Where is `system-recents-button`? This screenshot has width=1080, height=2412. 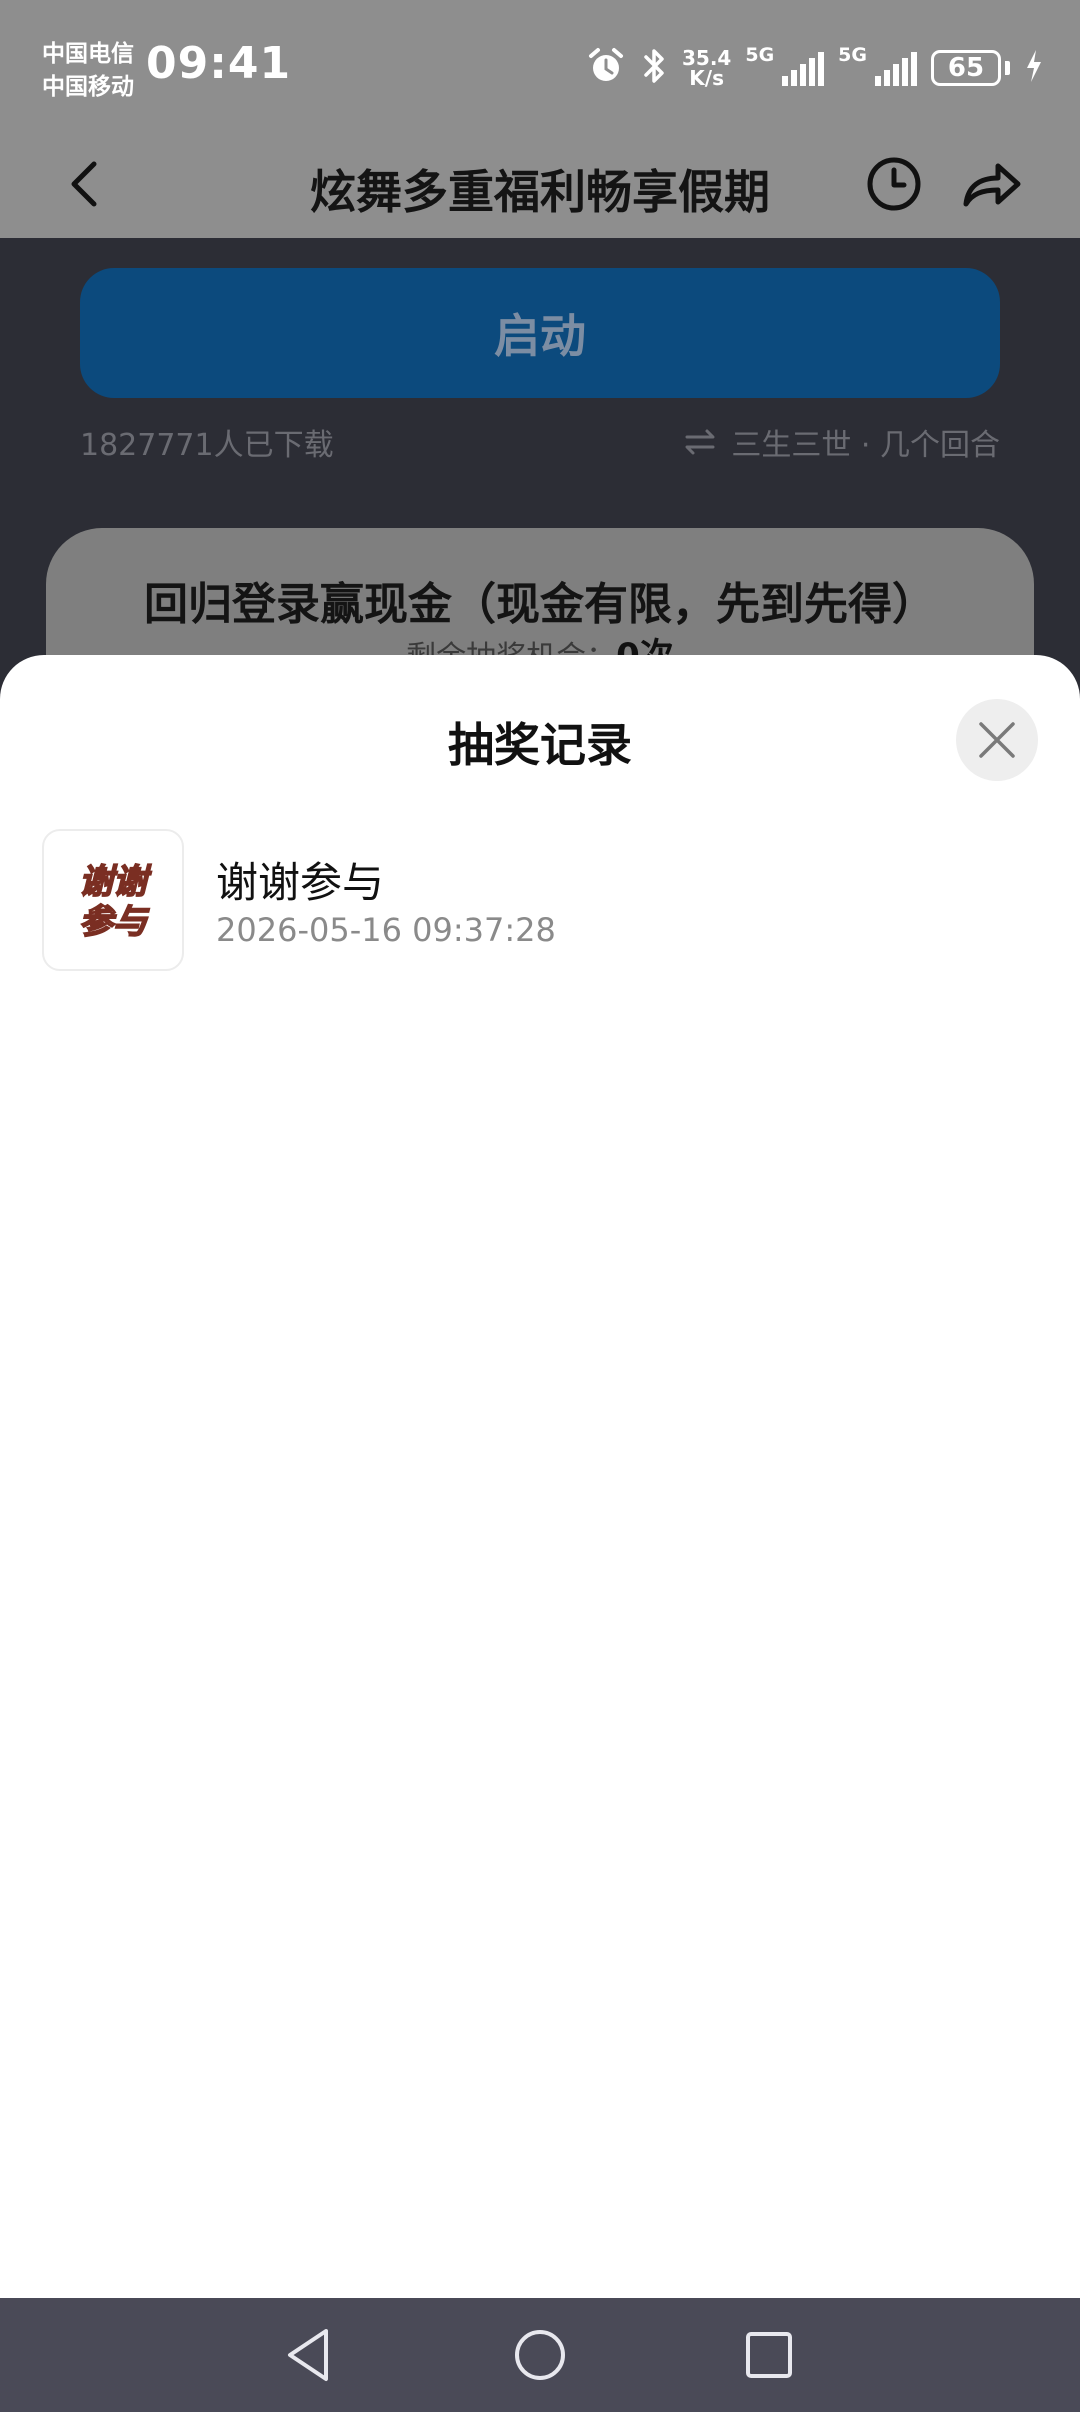
system-recents-button is located at coordinates (769, 2355).